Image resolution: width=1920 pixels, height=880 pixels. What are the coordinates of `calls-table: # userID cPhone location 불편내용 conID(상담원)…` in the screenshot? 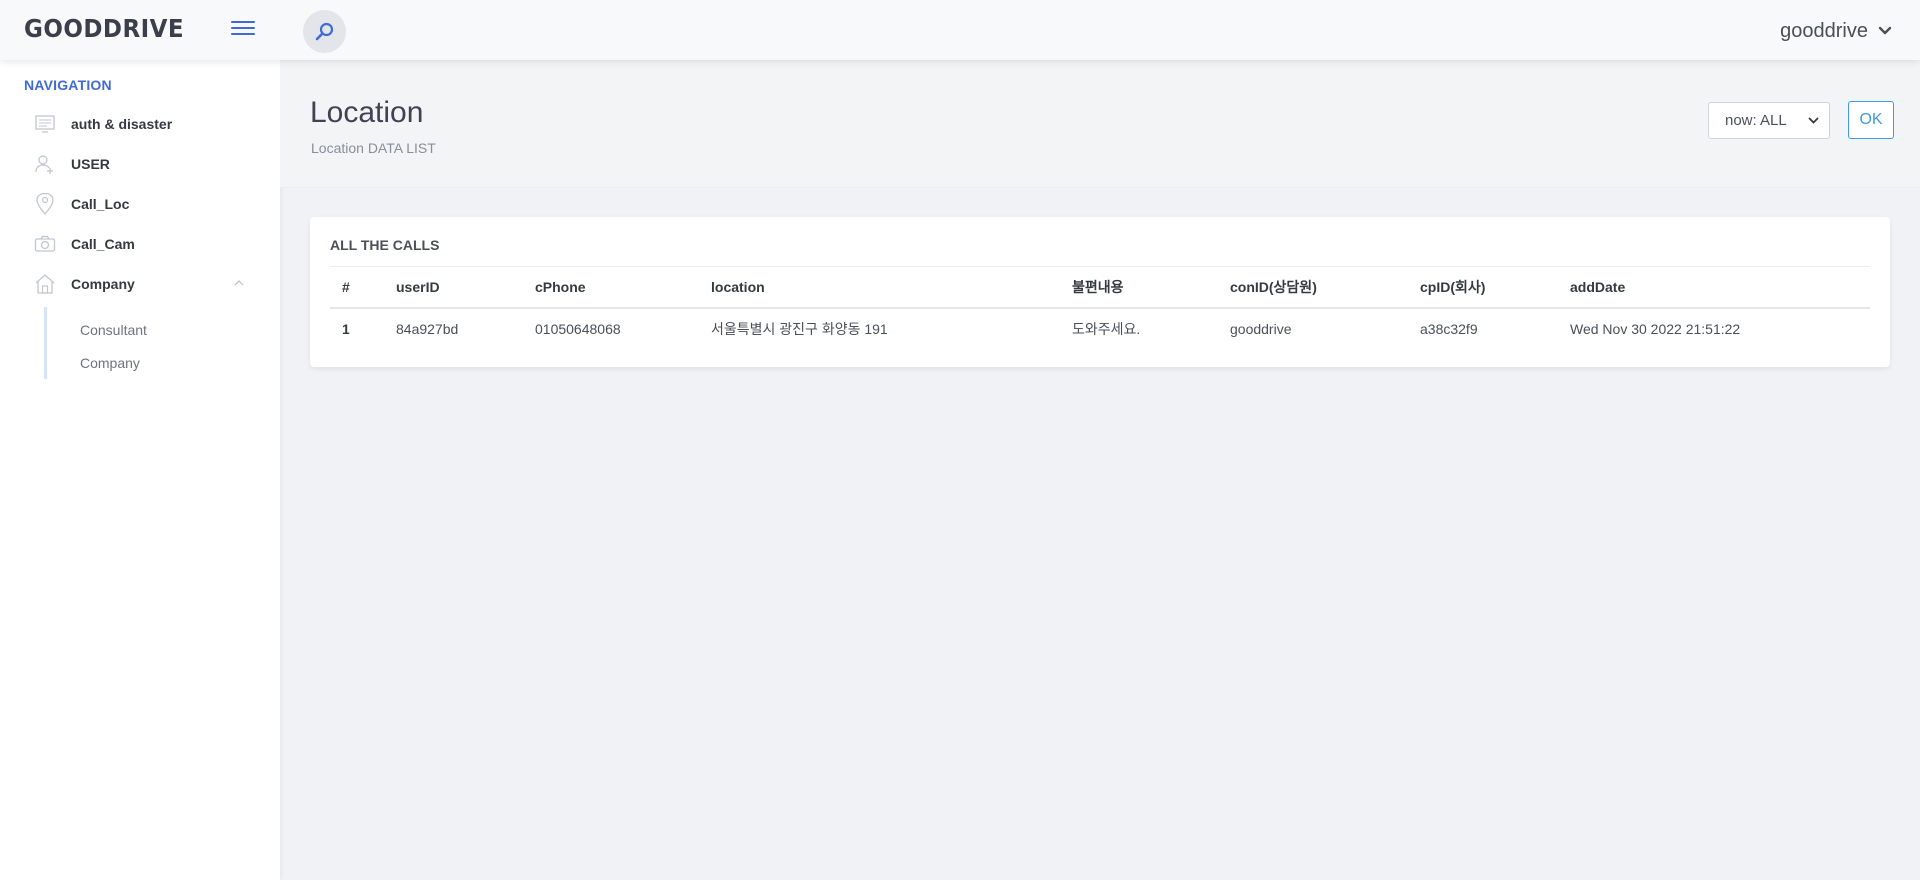 It's located at (1100, 308).